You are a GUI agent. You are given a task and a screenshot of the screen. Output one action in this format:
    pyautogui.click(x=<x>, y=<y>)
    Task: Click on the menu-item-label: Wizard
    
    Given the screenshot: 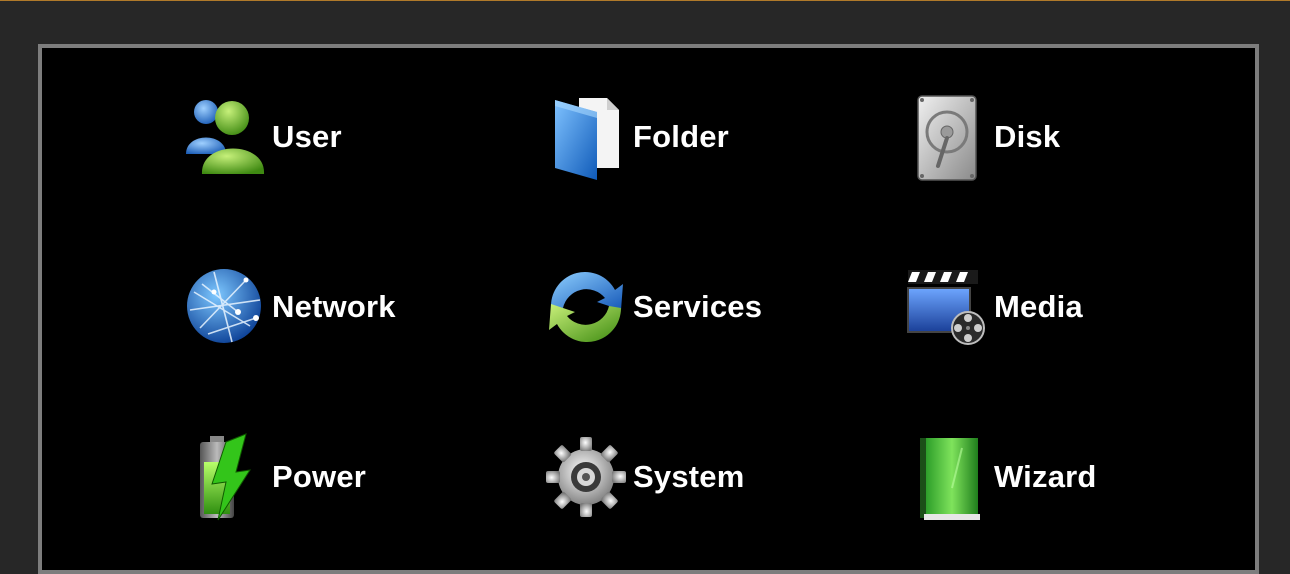 What is the action you would take?
    pyautogui.click(x=1045, y=476)
    